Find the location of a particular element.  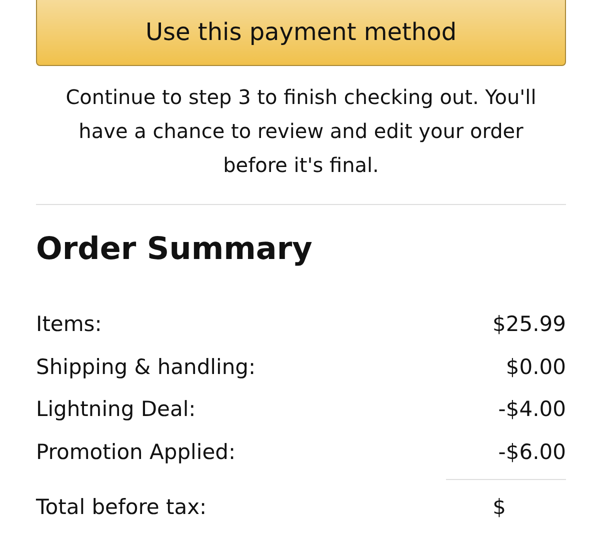

row-amount: $0.00 is located at coordinates (536, 366).